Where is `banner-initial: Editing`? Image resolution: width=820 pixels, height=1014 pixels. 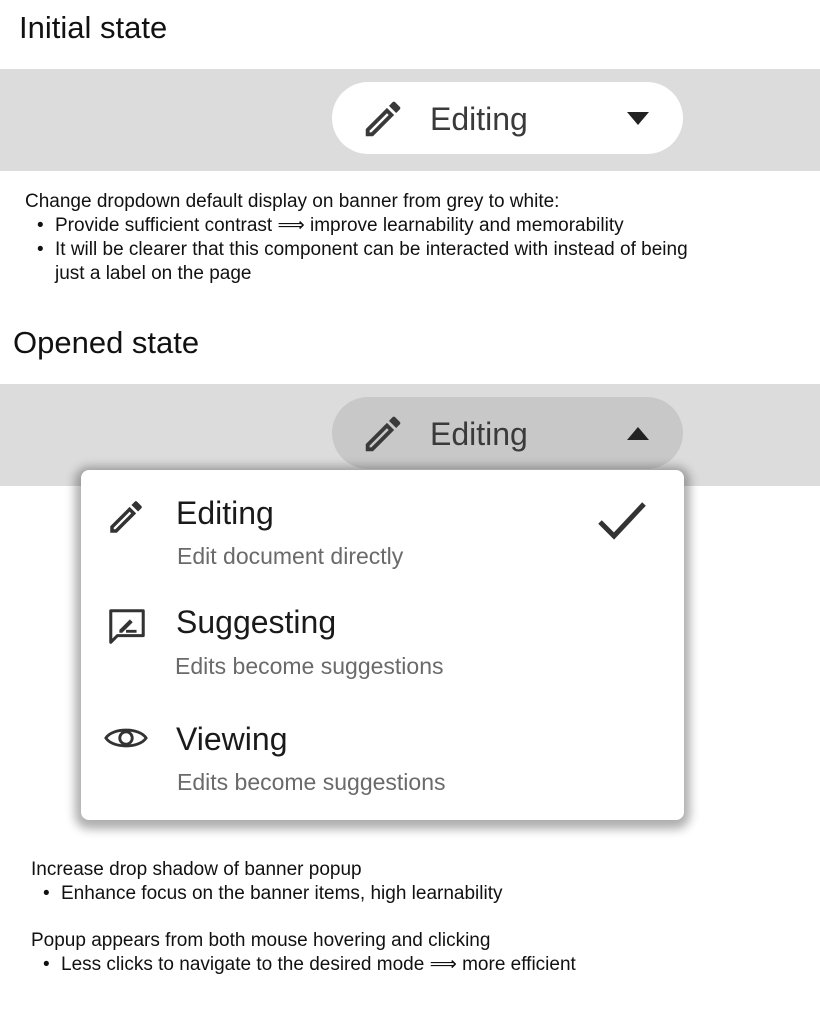
banner-initial: Editing is located at coordinates (410, 120).